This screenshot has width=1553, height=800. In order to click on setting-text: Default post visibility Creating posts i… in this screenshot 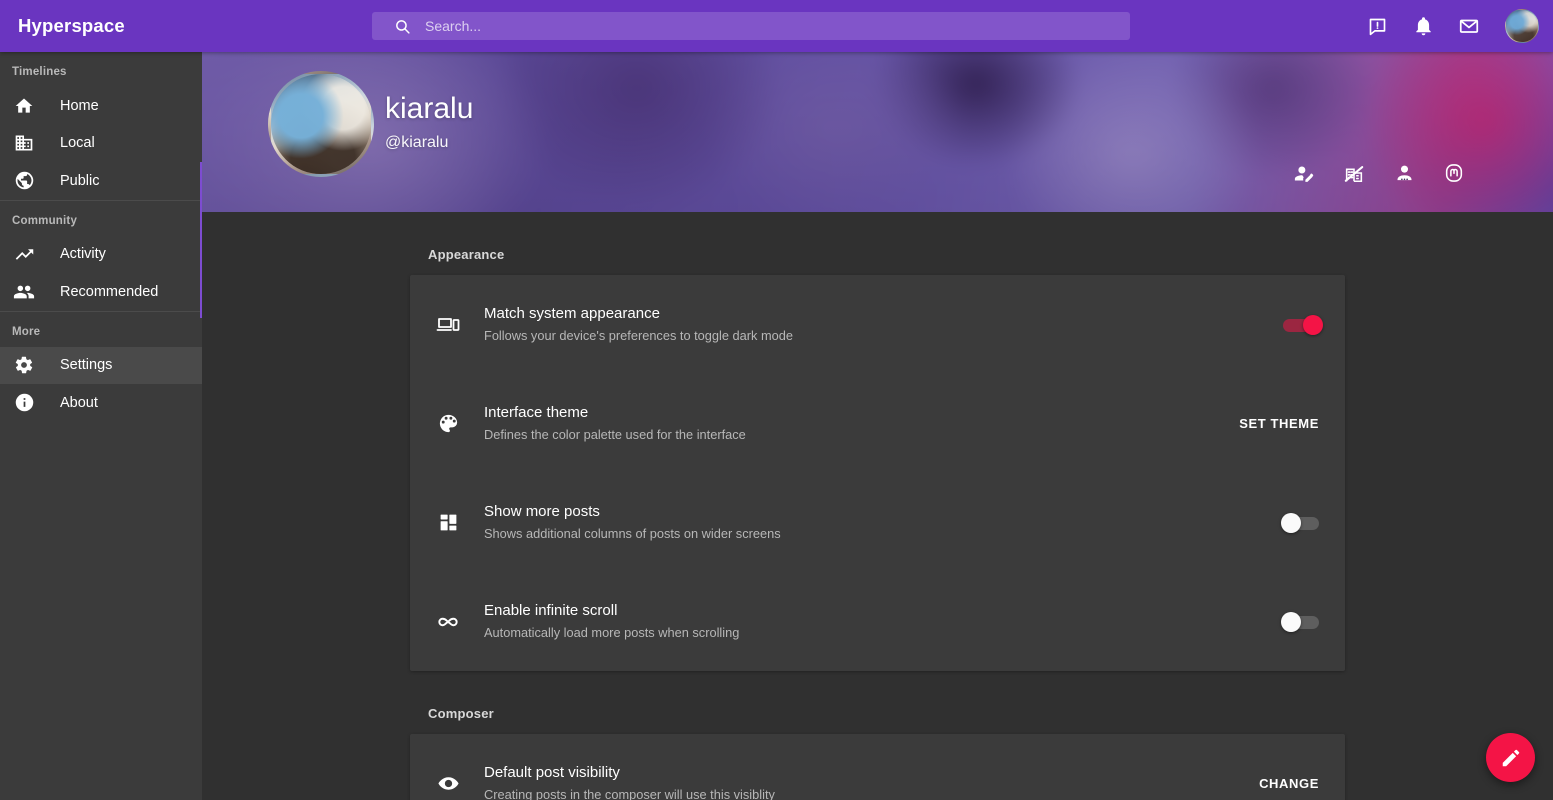, I will do `click(845, 781)`.